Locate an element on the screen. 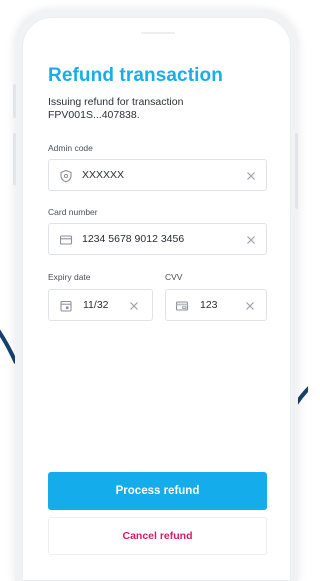 This screenshot has height=581, width=320. admin-code-field: XXXXXX is located at coordinates (157, 175).